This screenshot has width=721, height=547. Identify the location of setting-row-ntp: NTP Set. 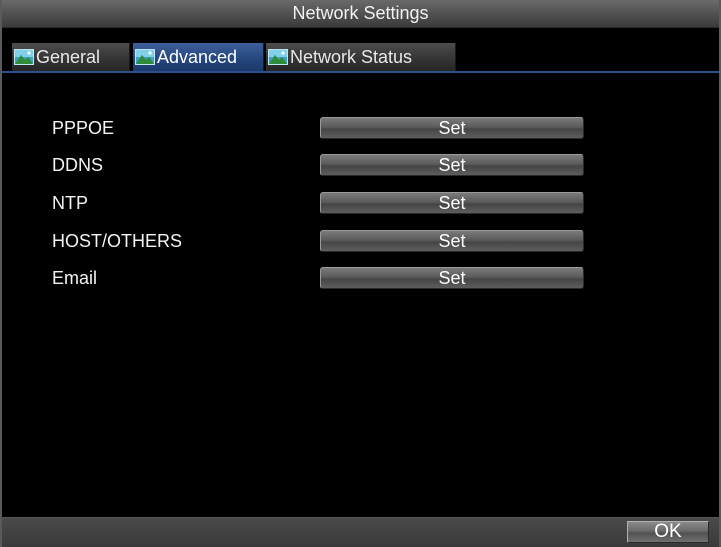
(360, 204).